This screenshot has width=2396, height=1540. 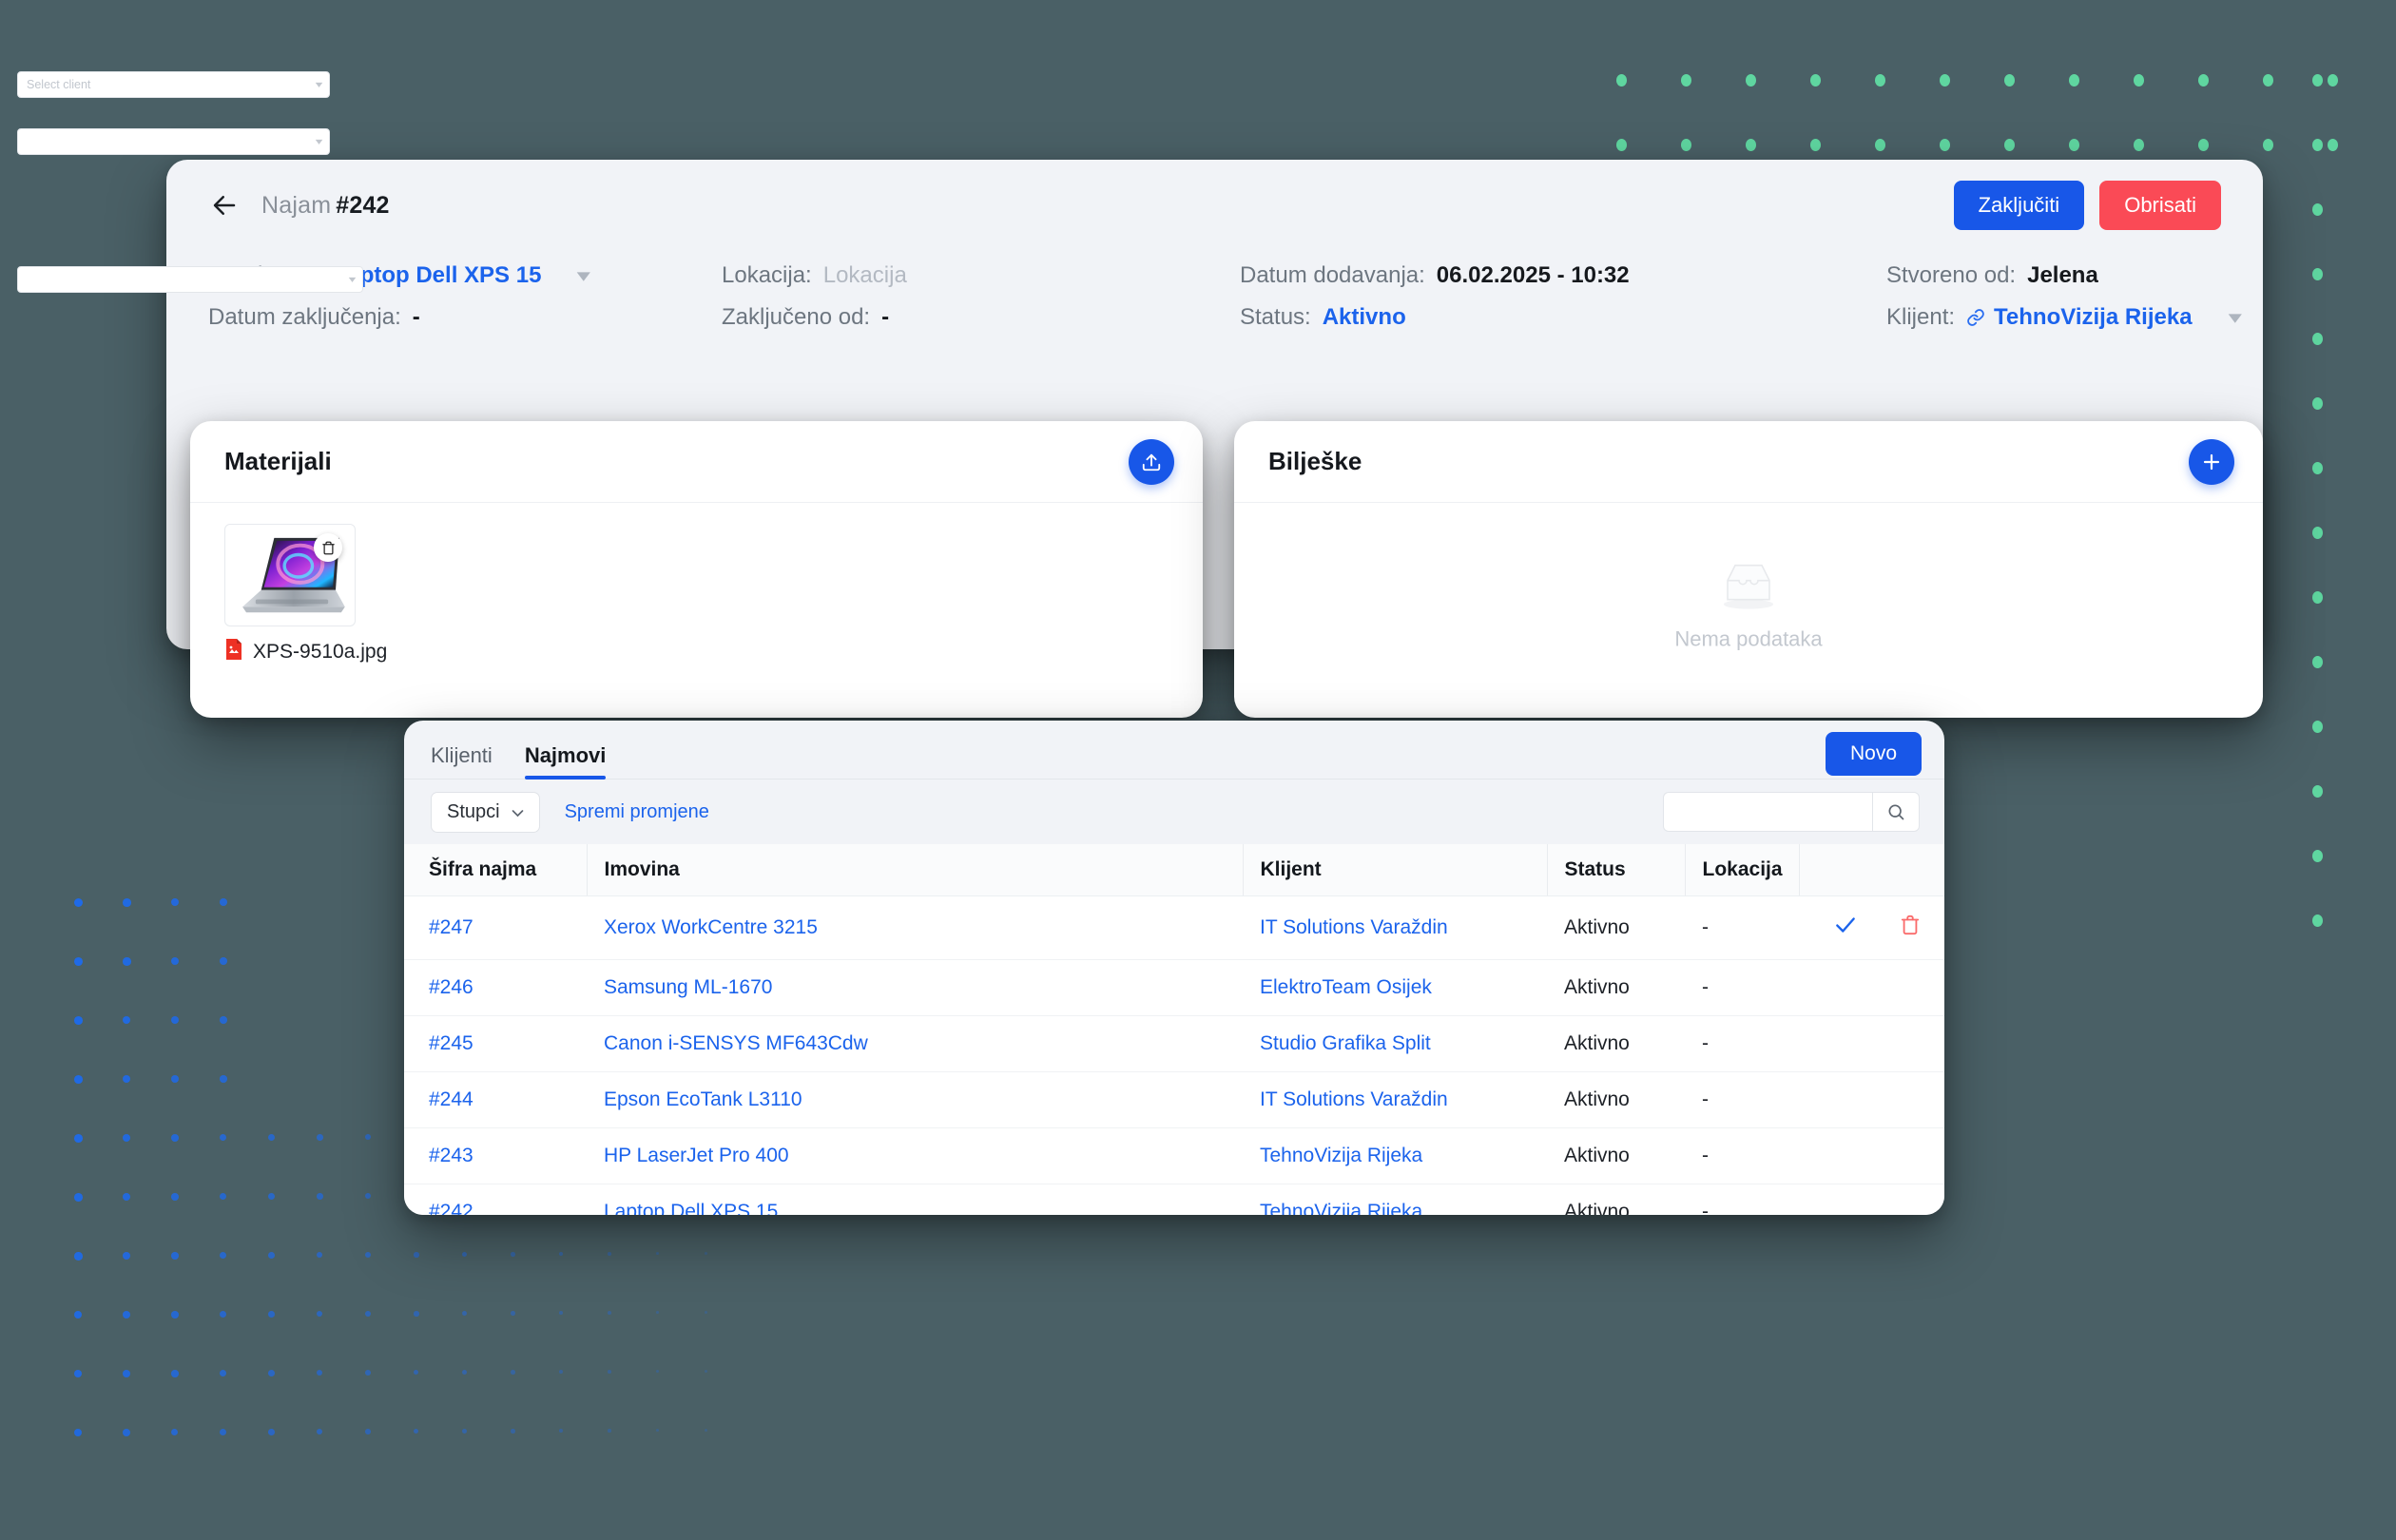 I want to click on col-klijent: Klijent, so click(x=1394, y=870).